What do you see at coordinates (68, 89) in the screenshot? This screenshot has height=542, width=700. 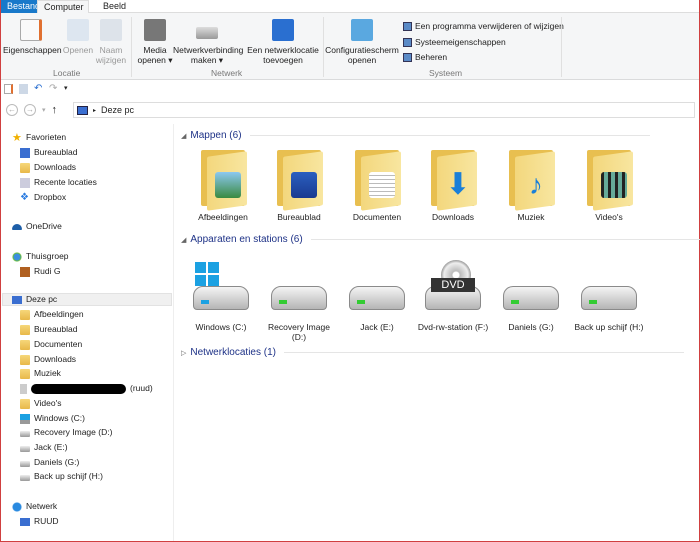 I see `customize-dropdown-icon: ▾` at bounding box center [68, 89].